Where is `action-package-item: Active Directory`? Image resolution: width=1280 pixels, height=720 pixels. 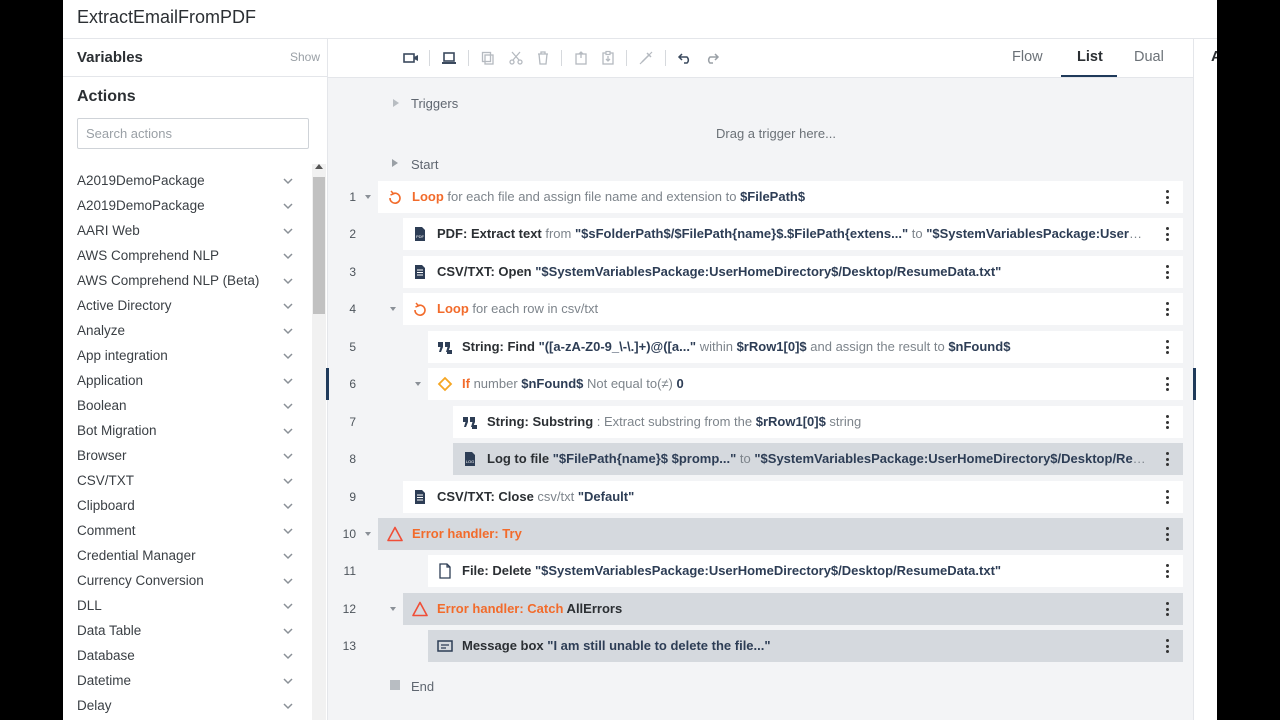 action-package-item: Active Directory is located at coordinates (186, 306).